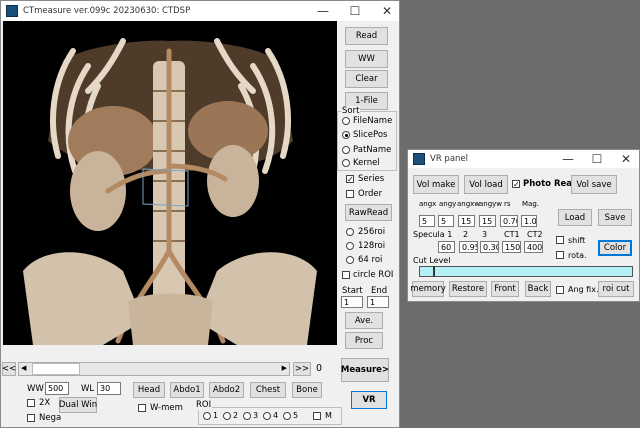  What do you see at coordinates (350, 232) in the screenshot?
I see `roi-256-radio` at bounding box center [350, 232].